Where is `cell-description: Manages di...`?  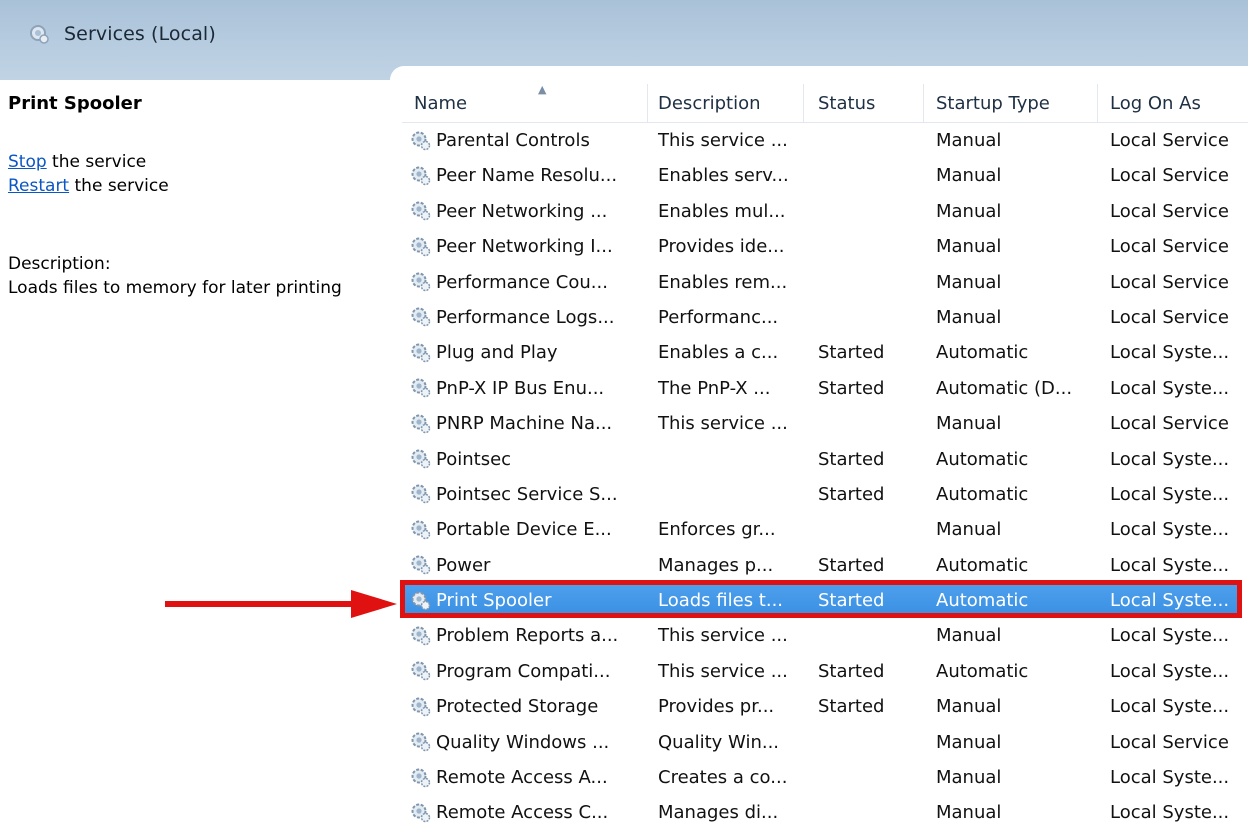 cell-description: Manages di... is located at coordinates (725, 812).